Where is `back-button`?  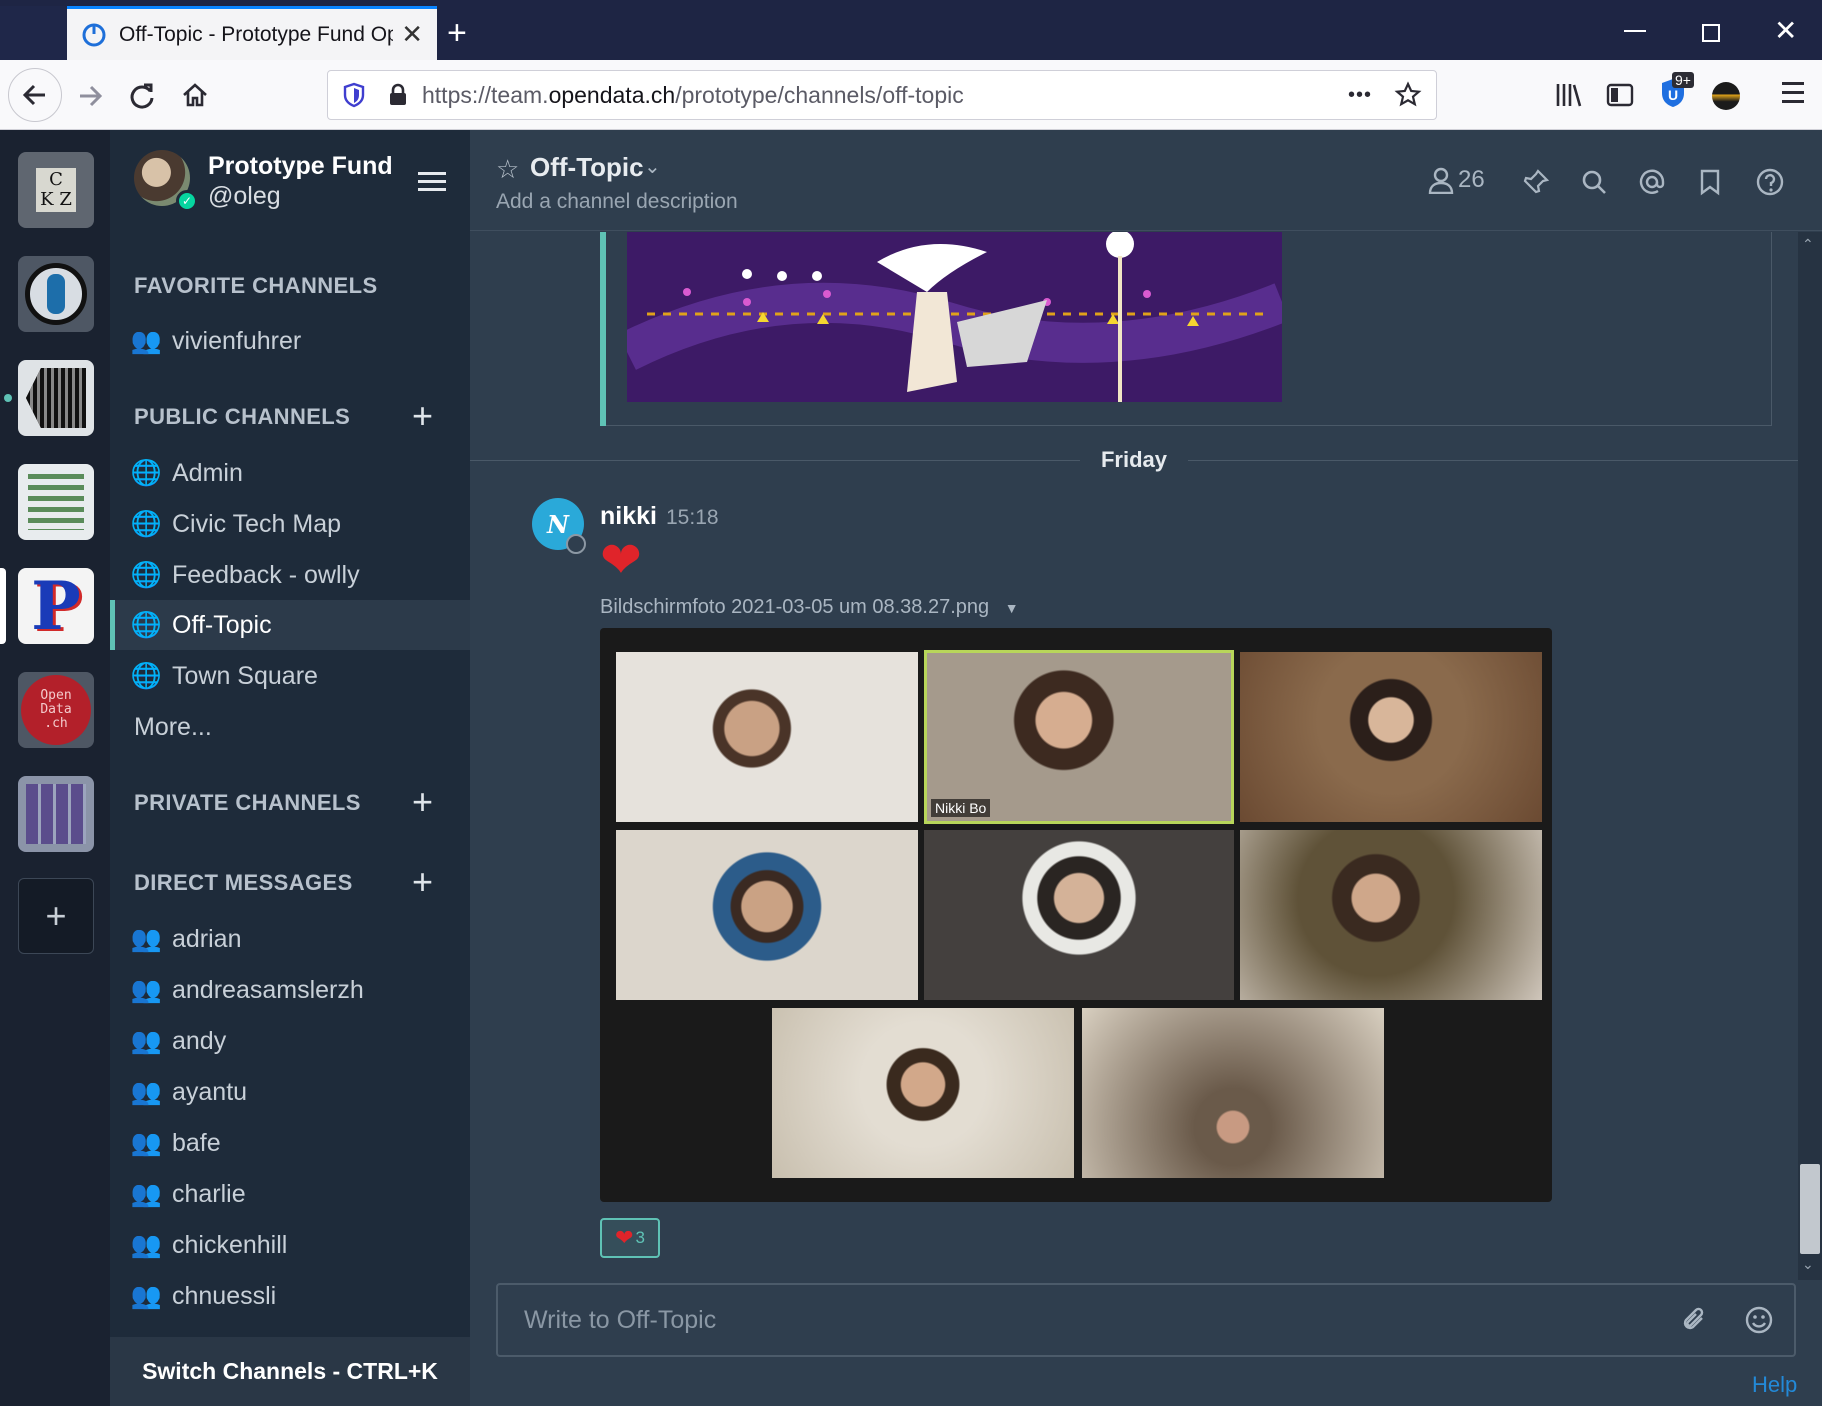 back-button is located at coordinates (35, 95).